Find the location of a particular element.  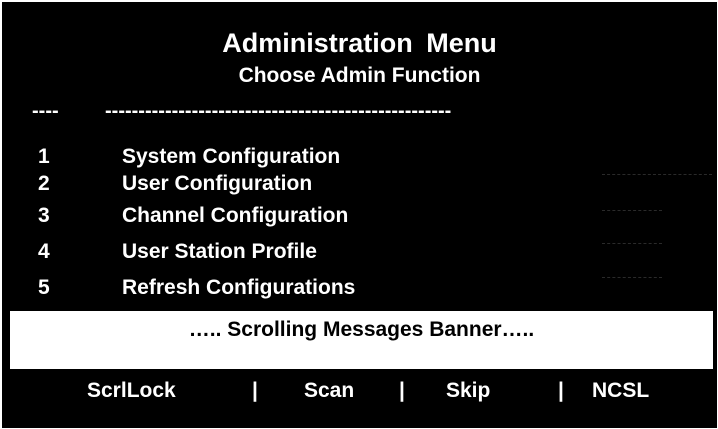

softkey-scrllock: ScrlLock is located at coordinates (131, 391).